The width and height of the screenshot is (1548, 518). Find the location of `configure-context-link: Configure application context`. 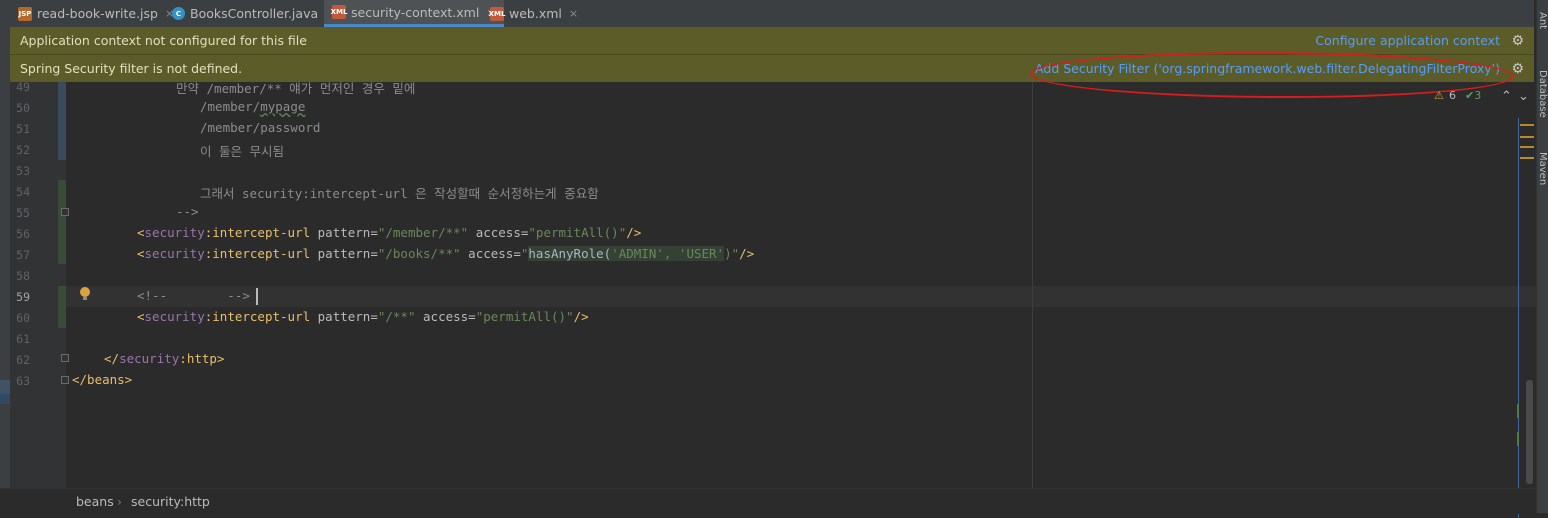

configure-context-link: Configure application context is located at coordinates (1407, 40).